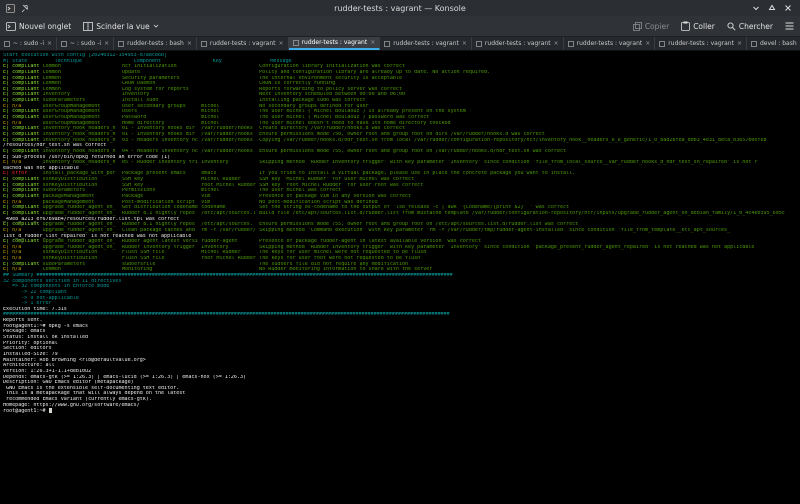  I want to click on paste-button: Coller, so click(698, 26).